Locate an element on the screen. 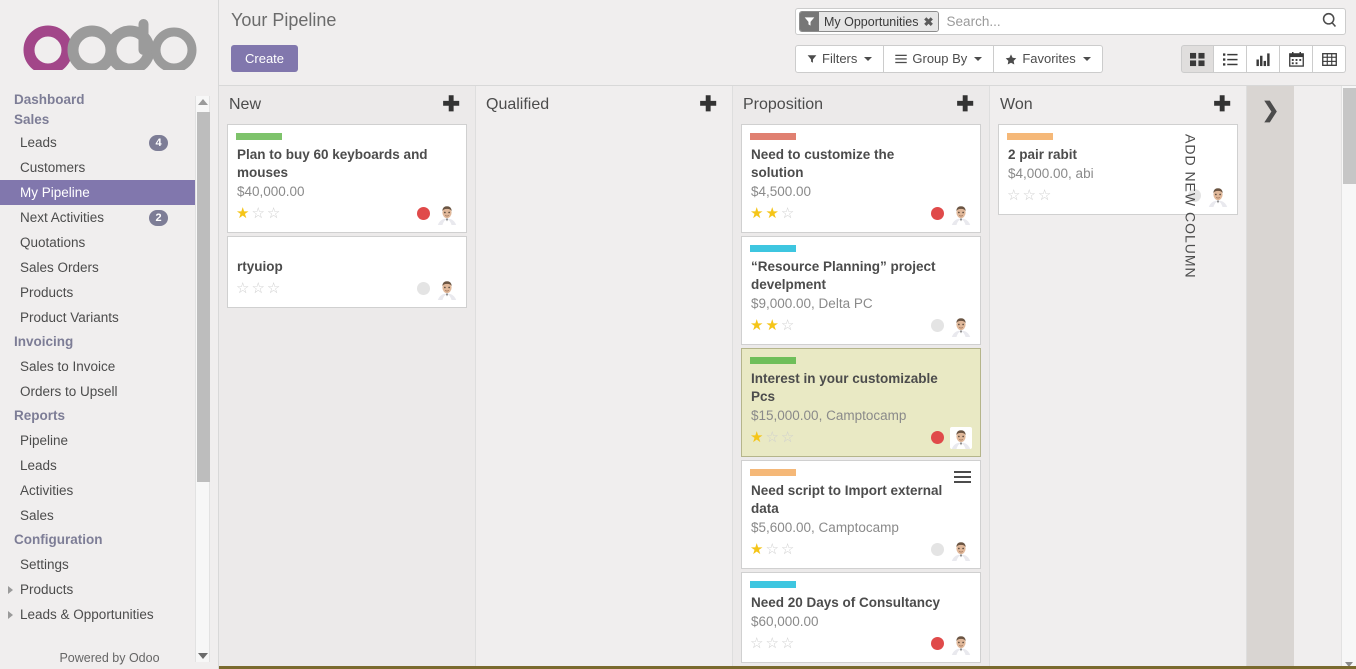 This screenshot has width=1356, height=669. view-graph-button is located at coordinates (1263, 59).